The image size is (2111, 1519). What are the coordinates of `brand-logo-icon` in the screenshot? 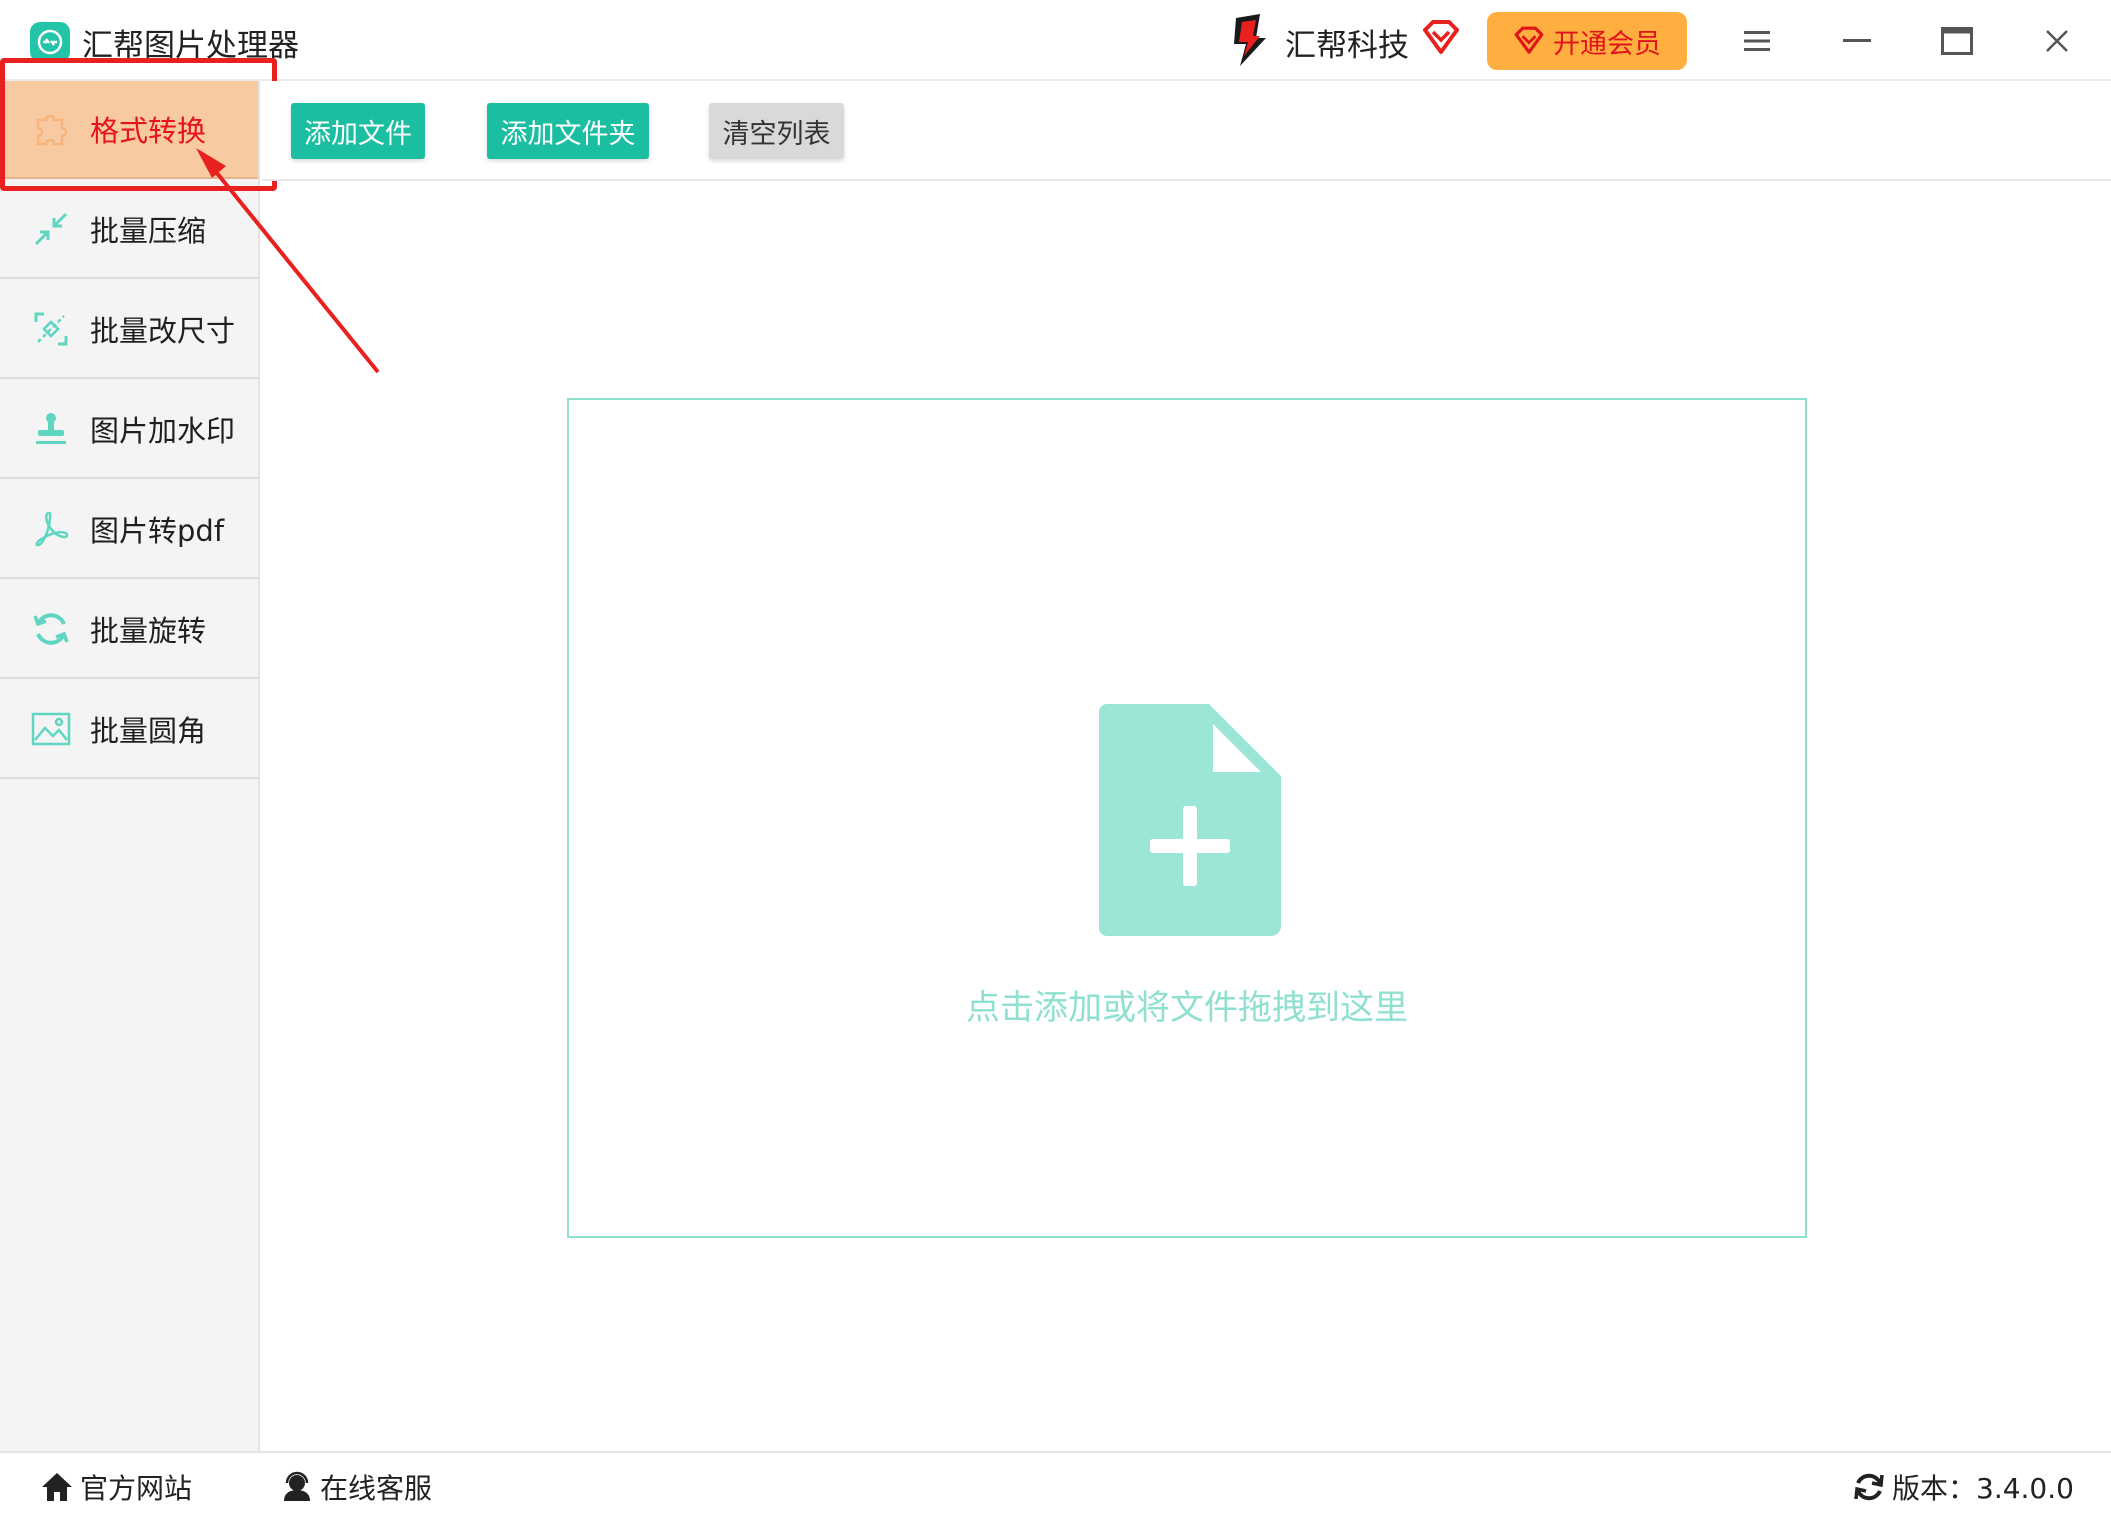 It's located at (1250, 40).